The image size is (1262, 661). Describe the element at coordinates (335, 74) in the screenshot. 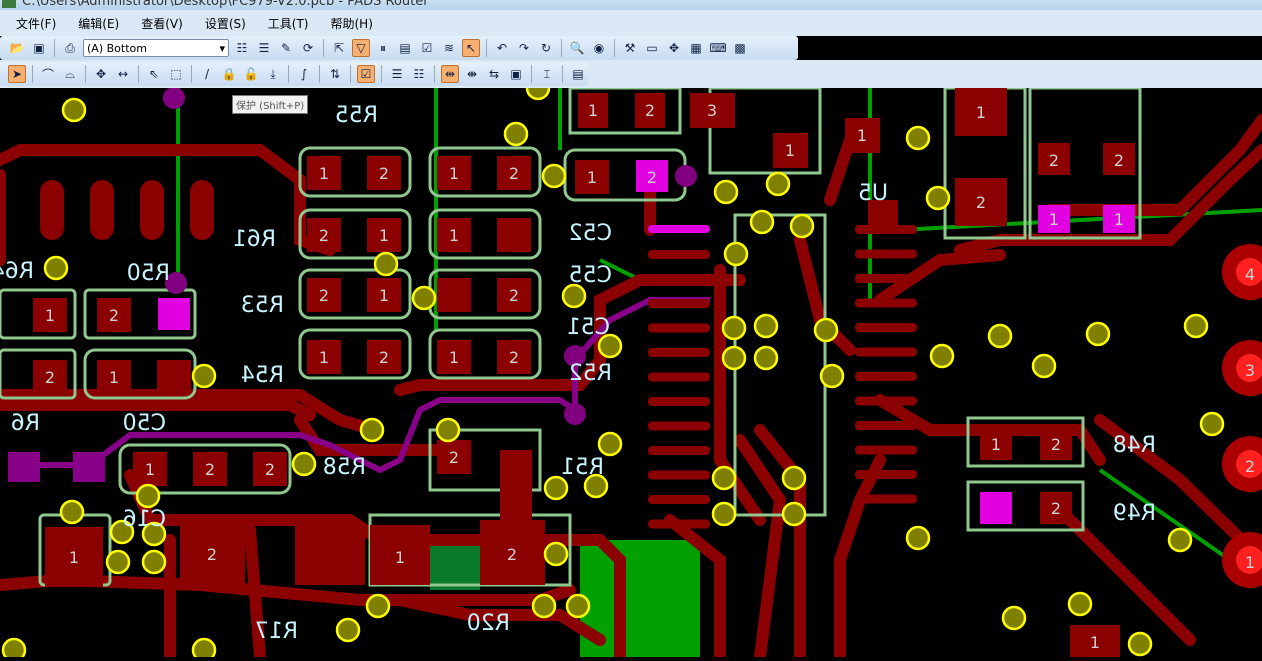

I see `tune-icon: ⇅` at that location.